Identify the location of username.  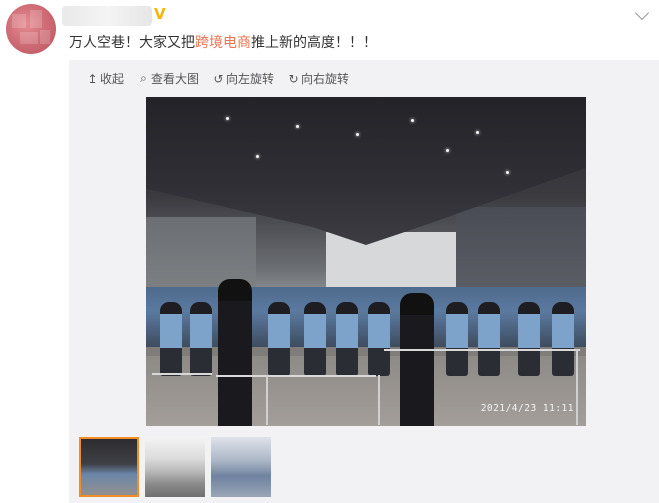
(107, 16).